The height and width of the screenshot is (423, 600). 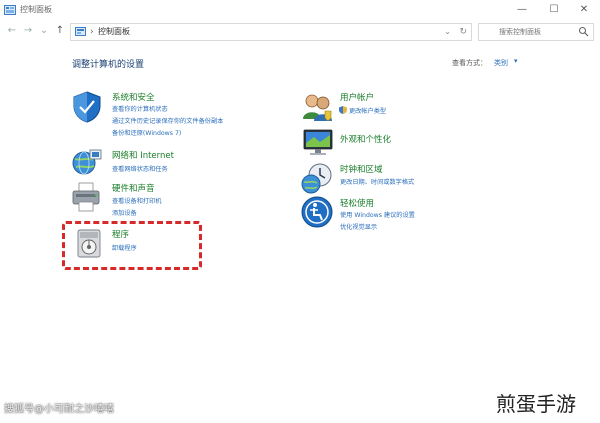 What do you see at coordinates (80, 31) in the screenshot?
I see `control-panel-icon` at bounding box center [80, 31].